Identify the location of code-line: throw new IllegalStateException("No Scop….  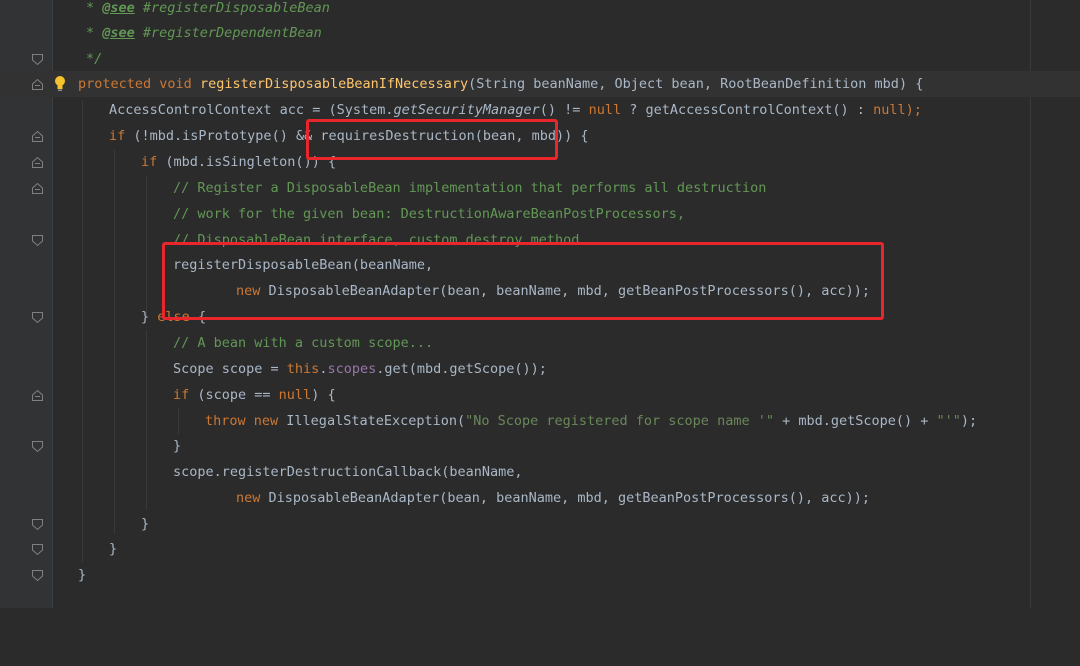
(540, 421).